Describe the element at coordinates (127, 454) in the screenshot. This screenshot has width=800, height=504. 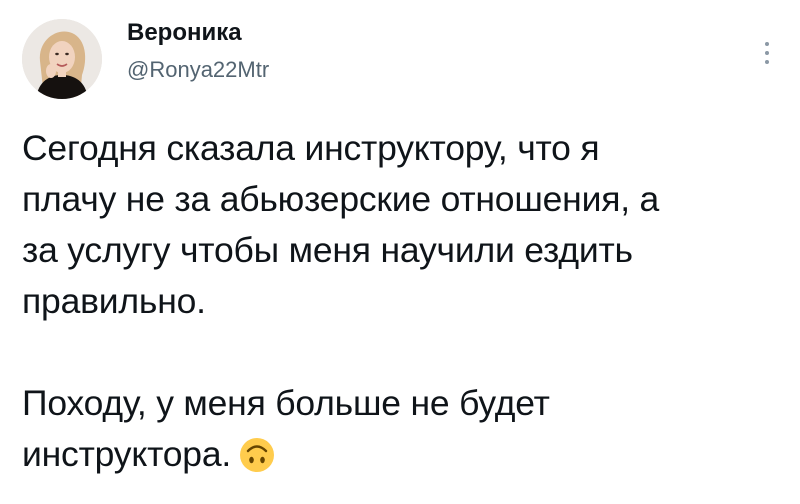
I see `tweet-line-text: инструктора.` at that location.